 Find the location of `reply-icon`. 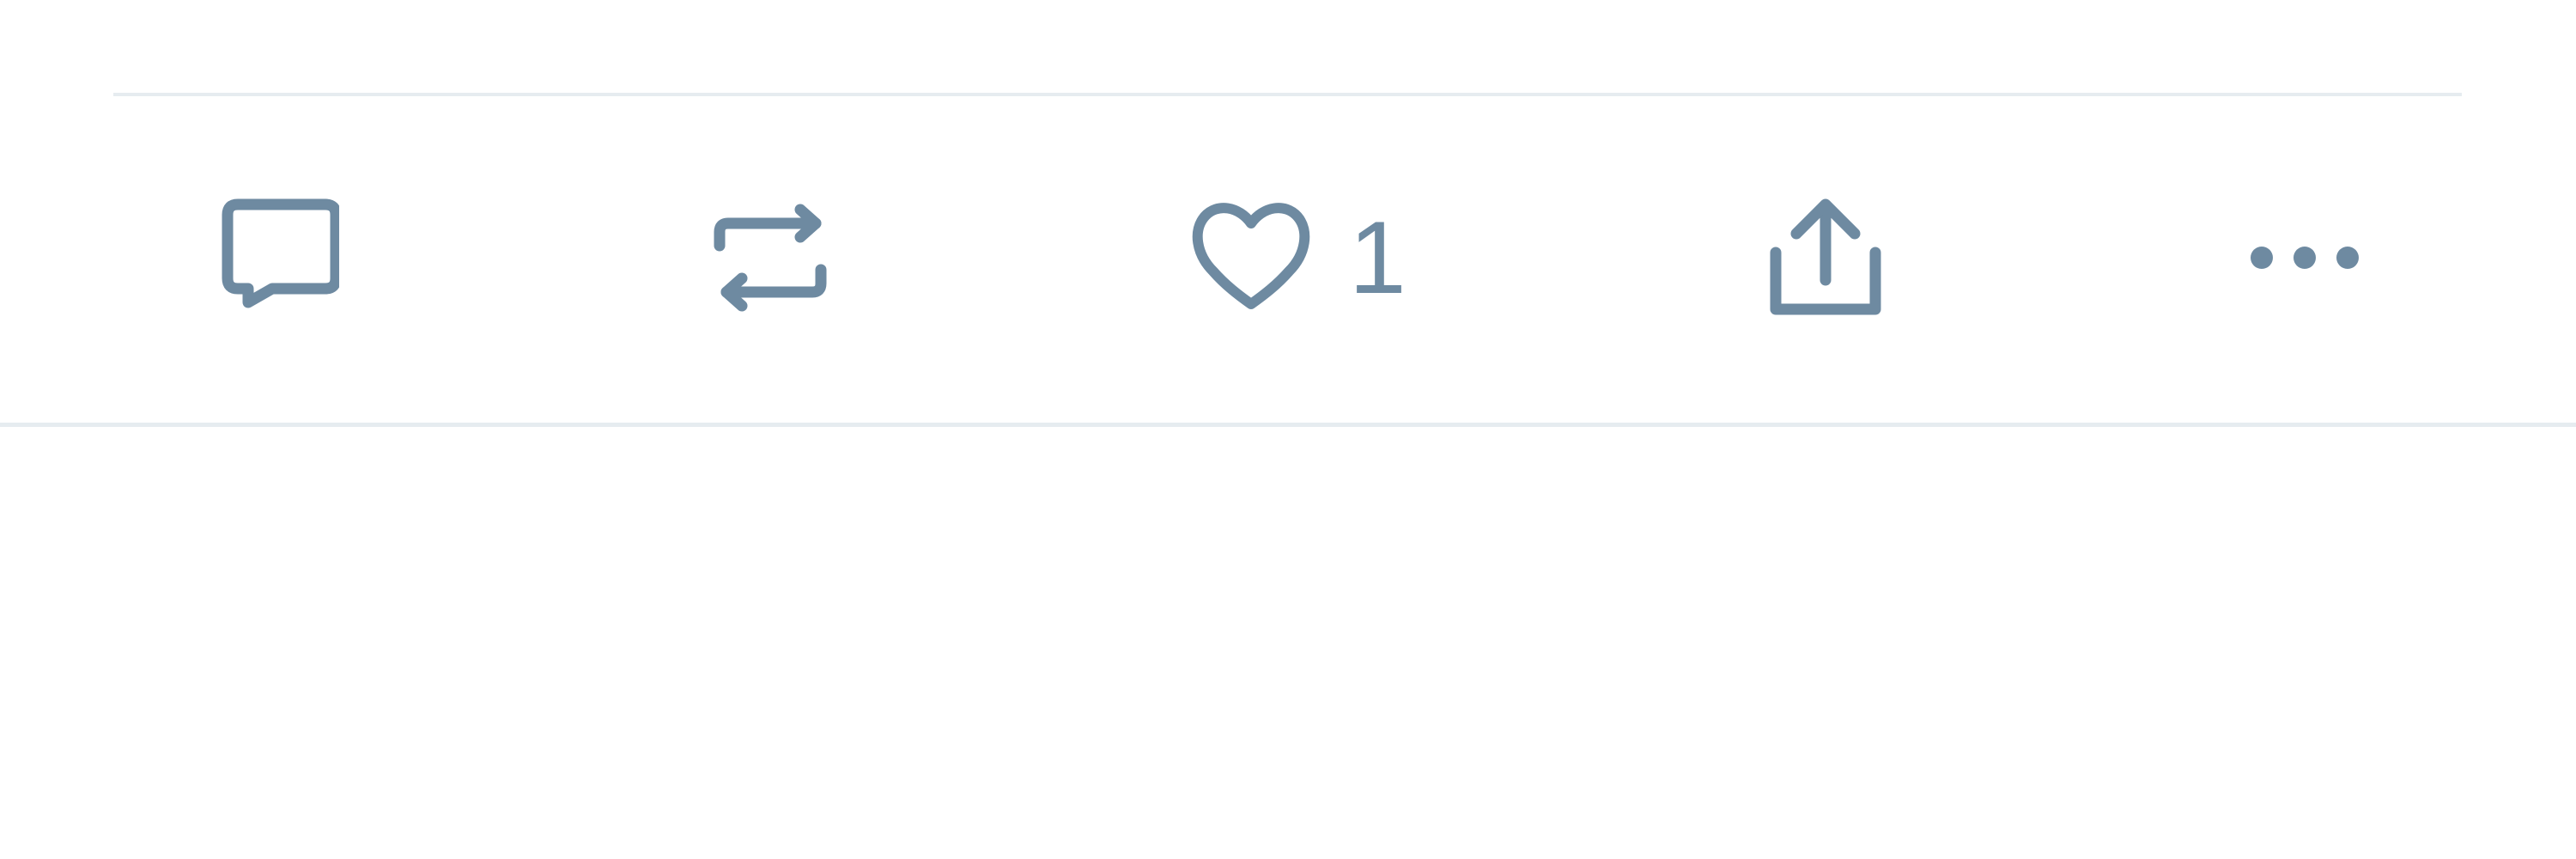

reply-icon is located at coordinates (279, 258).